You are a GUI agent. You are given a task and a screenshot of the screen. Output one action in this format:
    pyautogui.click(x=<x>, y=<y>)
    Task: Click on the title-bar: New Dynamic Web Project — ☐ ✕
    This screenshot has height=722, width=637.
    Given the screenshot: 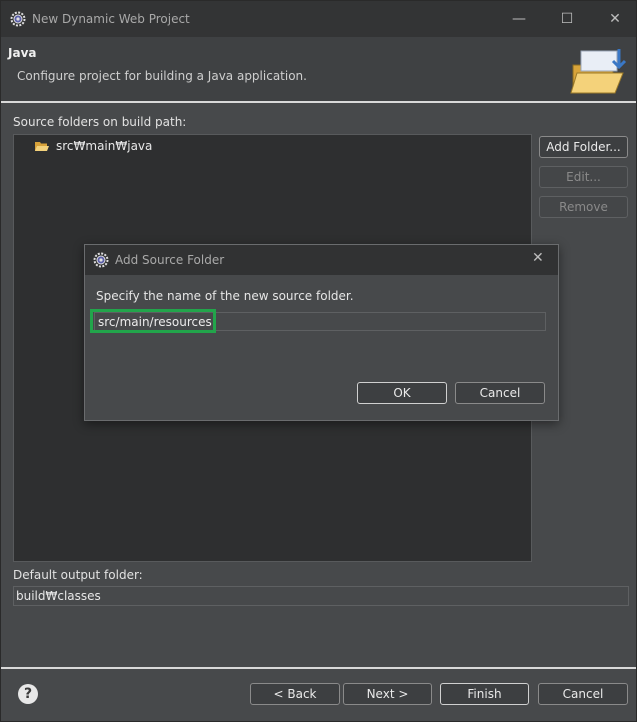 What is the action you would take?
    pyautogui.click(x=318, y=19)
    